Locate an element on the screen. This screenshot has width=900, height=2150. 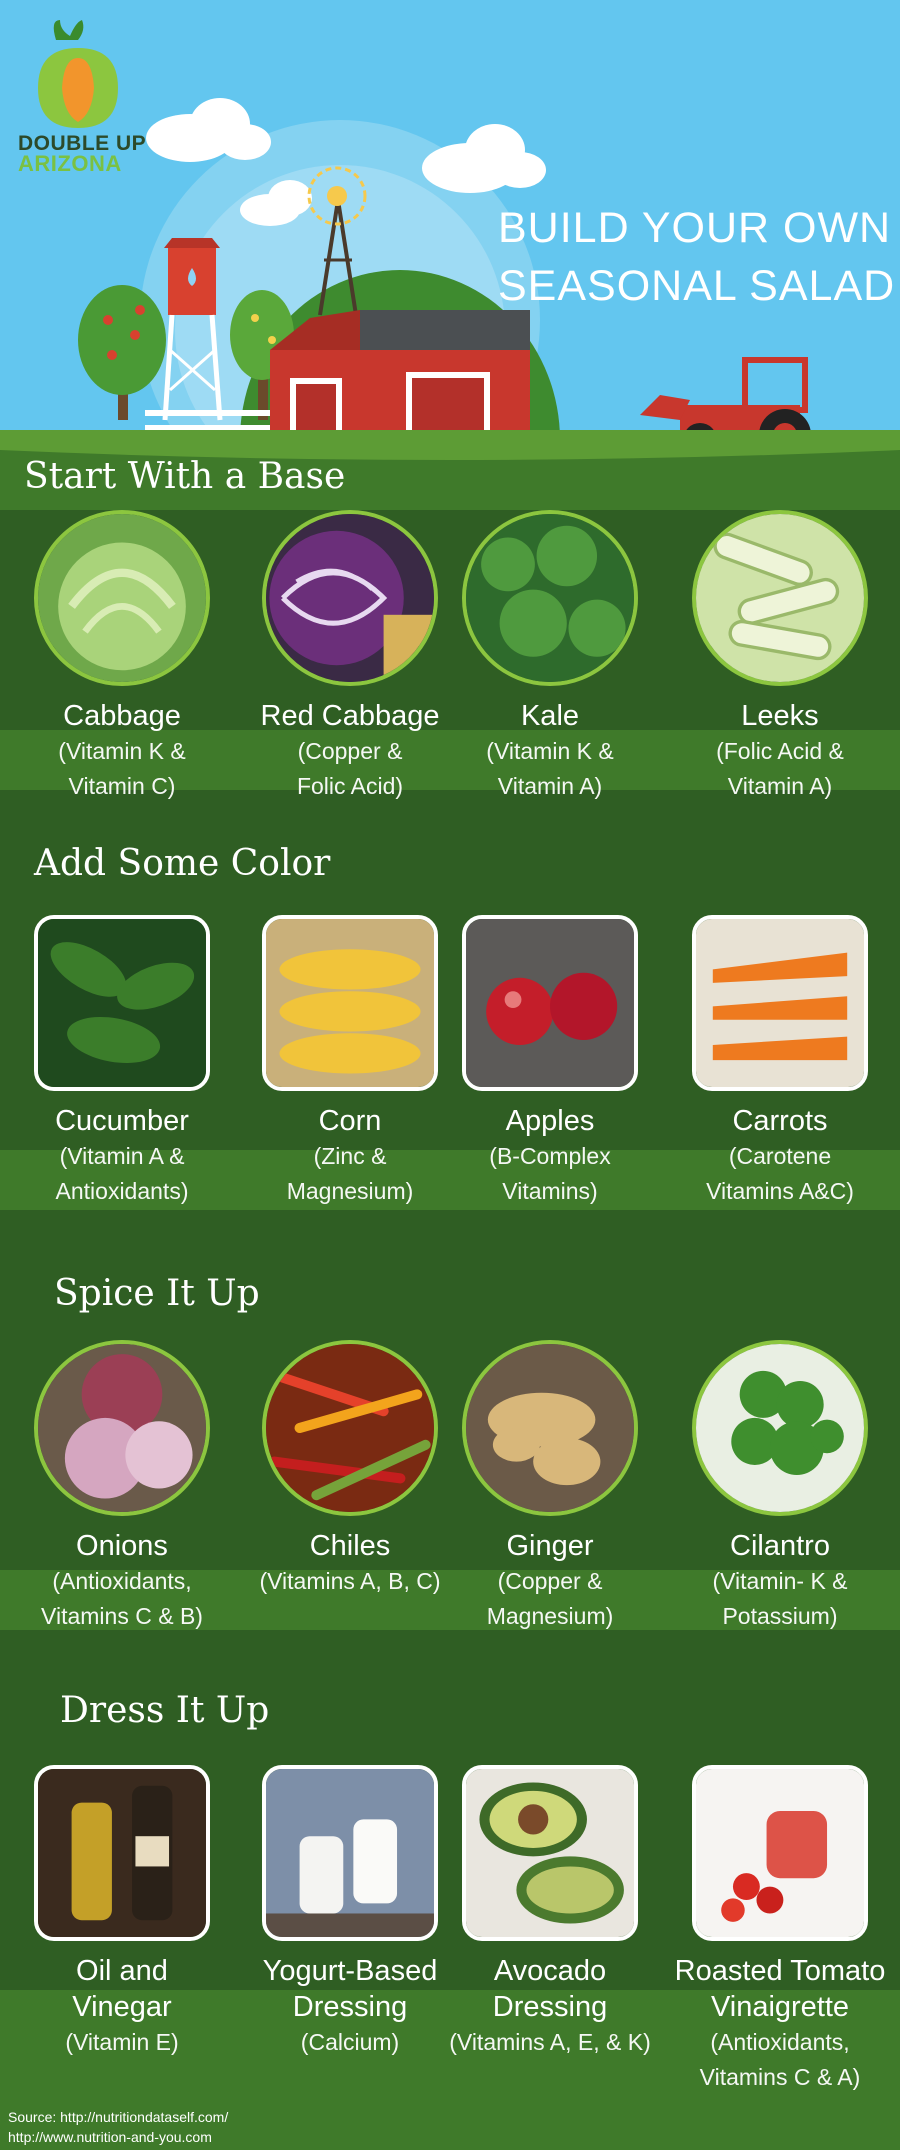
item-name: Cucumber is located at coordinates (122, 1121).